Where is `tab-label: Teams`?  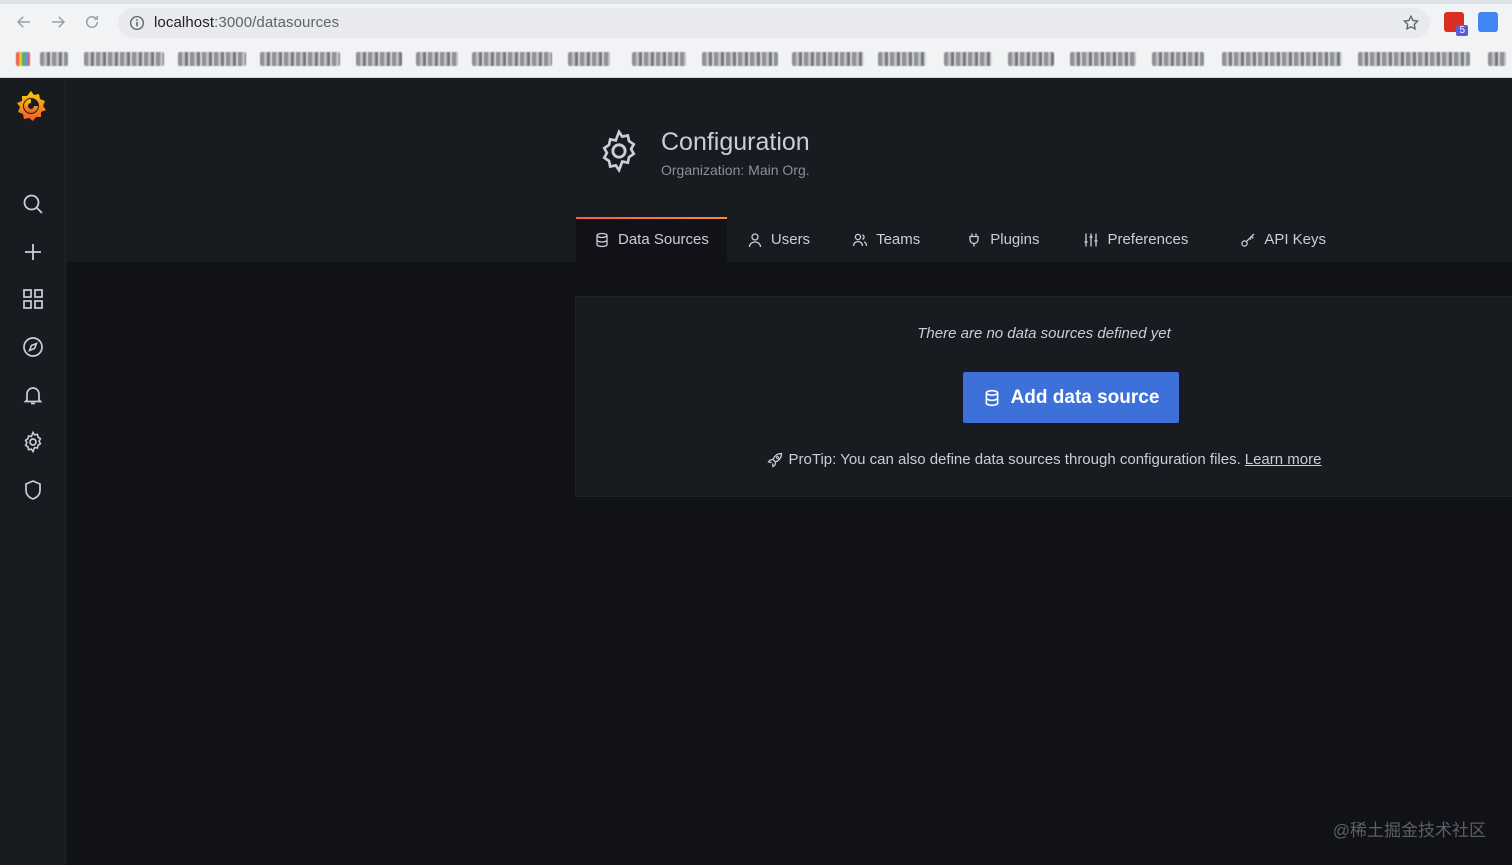
tab-label: Teams is located at coordinates (898, 239).